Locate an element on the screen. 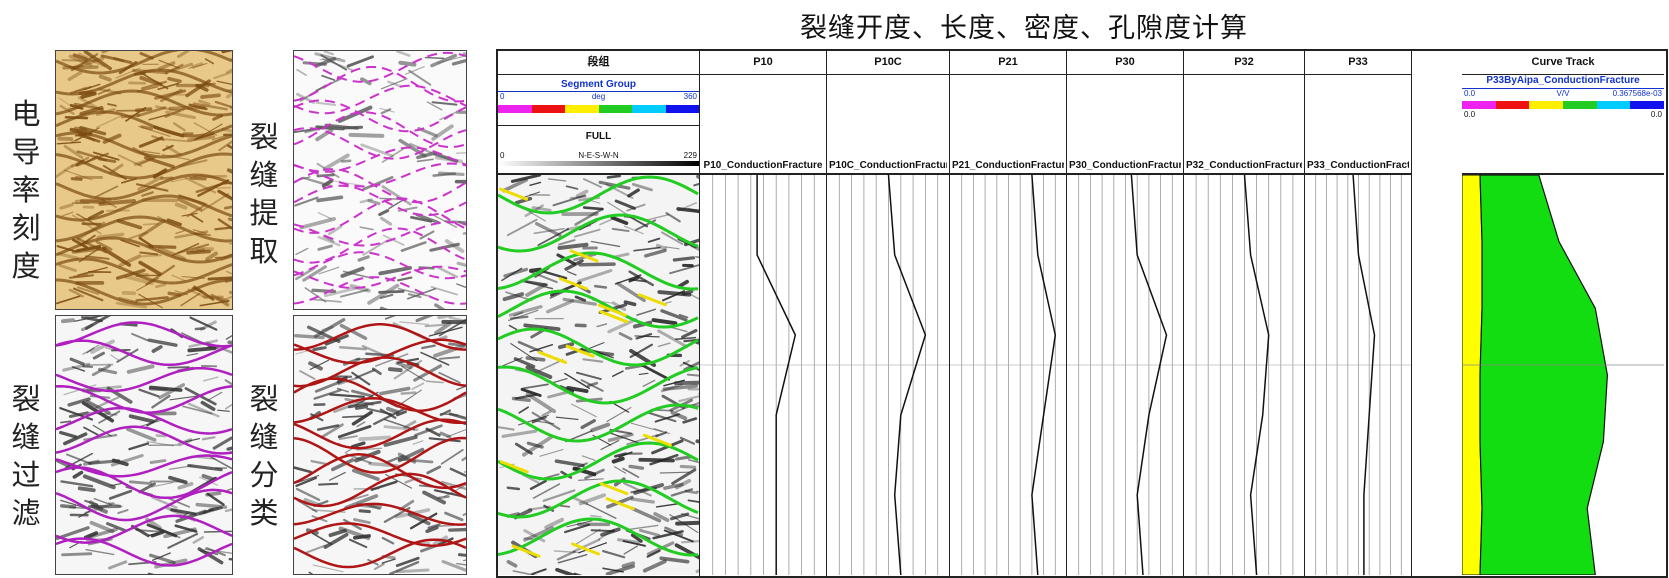 This screenshot has height=578, width=1669. curve-name: P10C_ConductionFracture is located at coordinates (888, 165).